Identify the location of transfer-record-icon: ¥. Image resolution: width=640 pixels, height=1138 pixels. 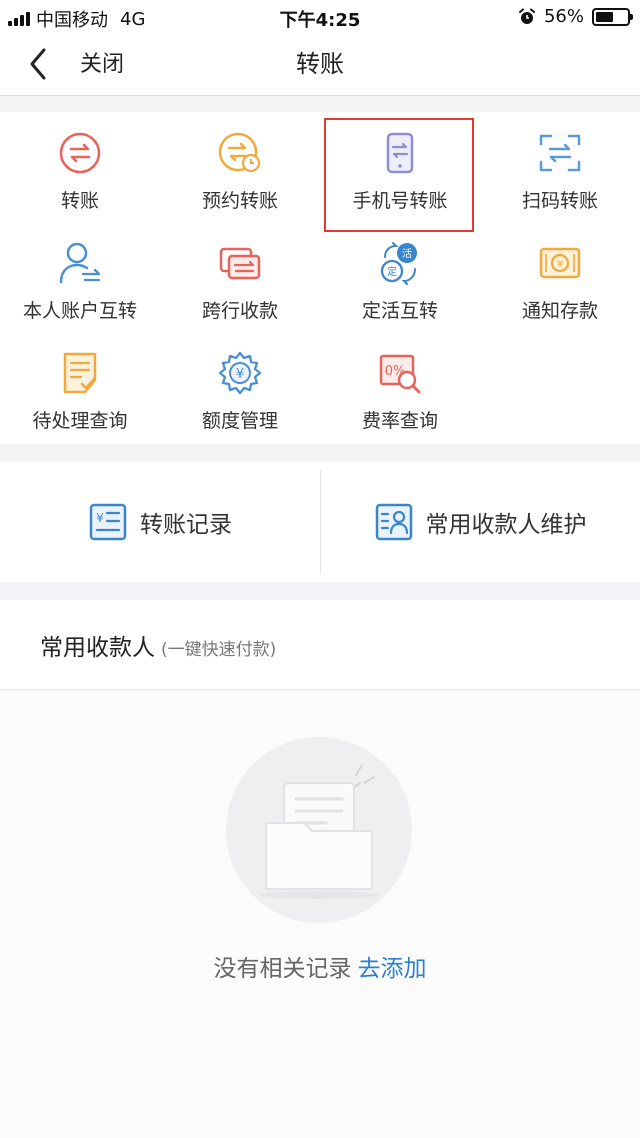
(108, 522).